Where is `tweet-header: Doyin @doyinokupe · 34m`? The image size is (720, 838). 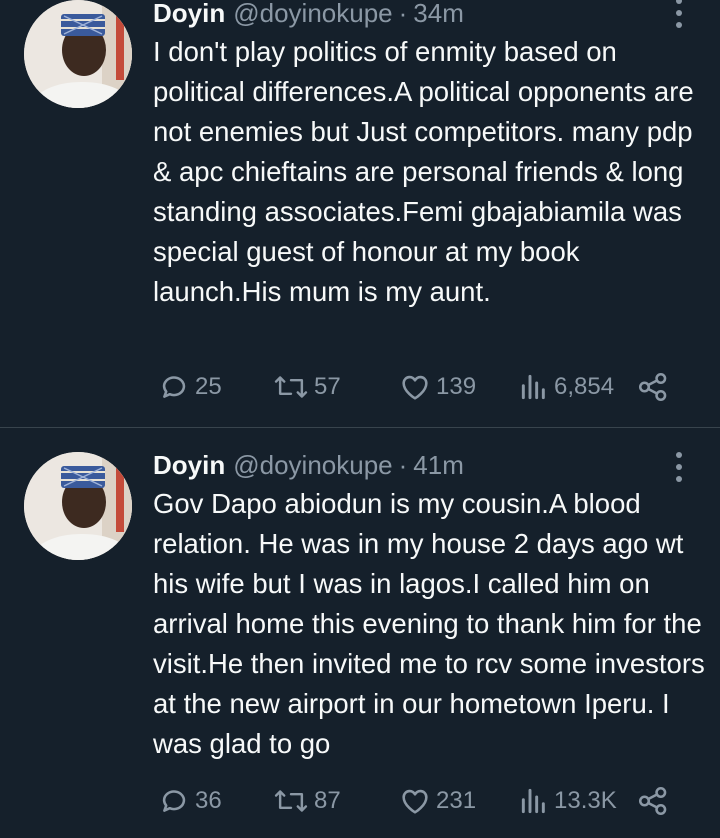 tweet-header: Doyin @doyinokupe · 34m is located at coordinates (308, 15).